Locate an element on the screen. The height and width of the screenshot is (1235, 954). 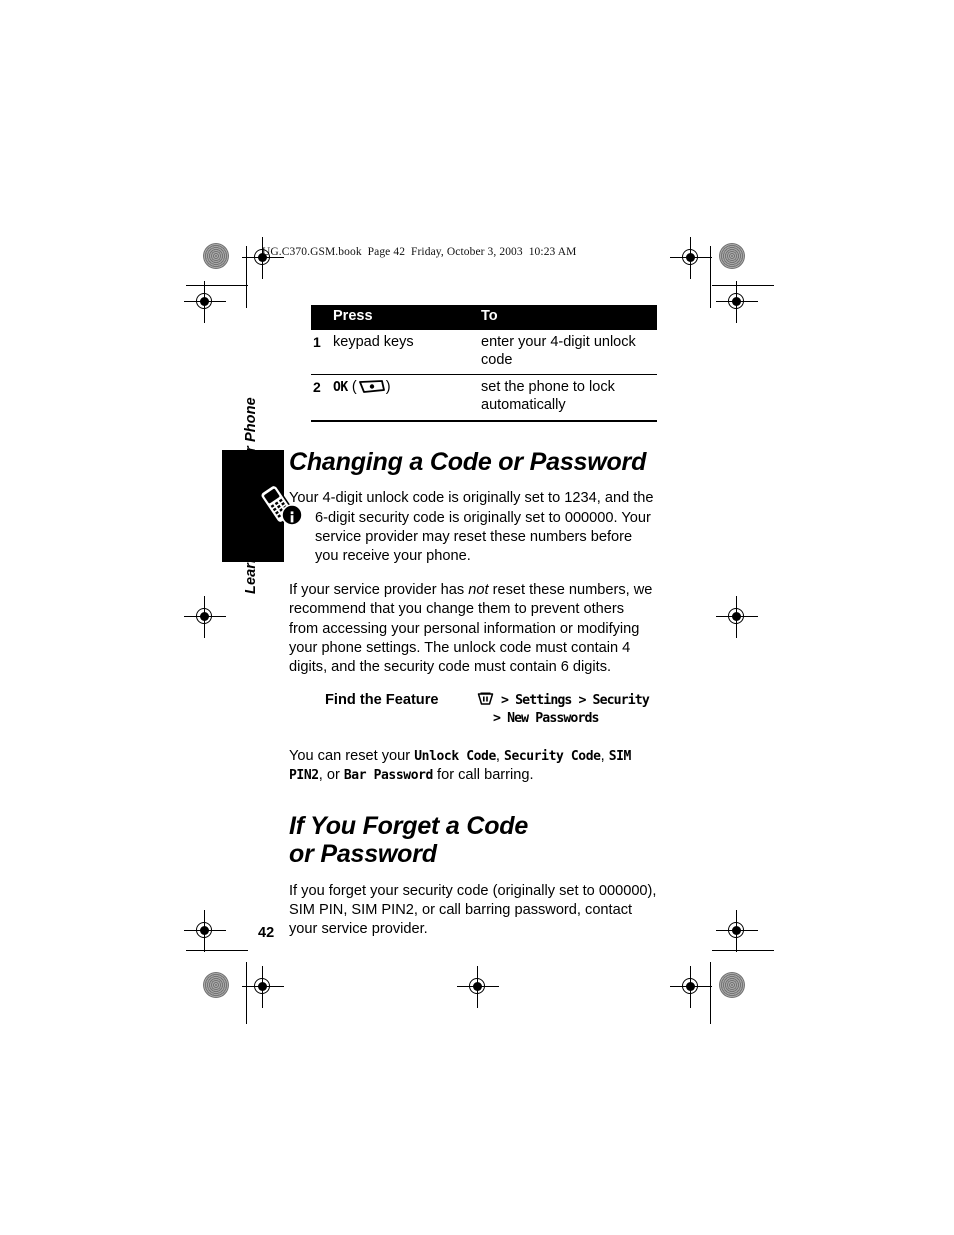
registration-mark-right-upper is located at coordinates (737, 302).